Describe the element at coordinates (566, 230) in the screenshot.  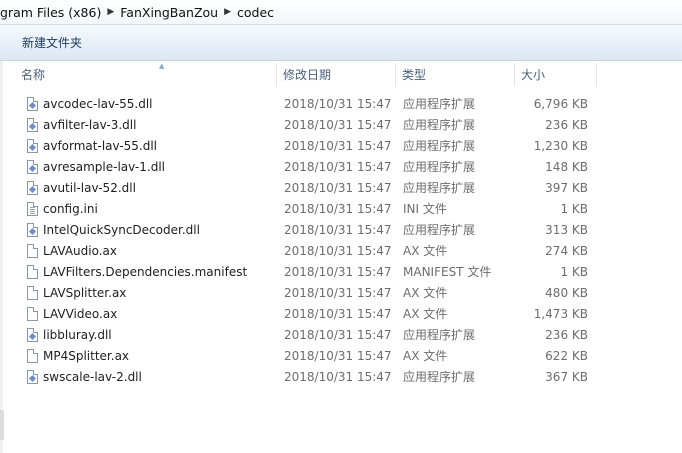
I see `file-size: 313 KB` at that location.